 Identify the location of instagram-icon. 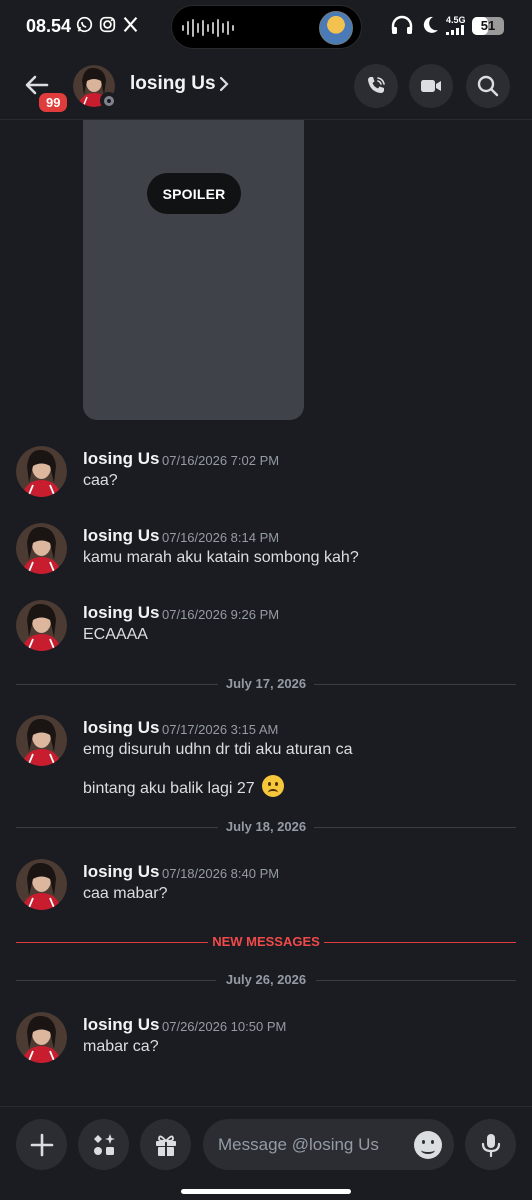
(107, 24).